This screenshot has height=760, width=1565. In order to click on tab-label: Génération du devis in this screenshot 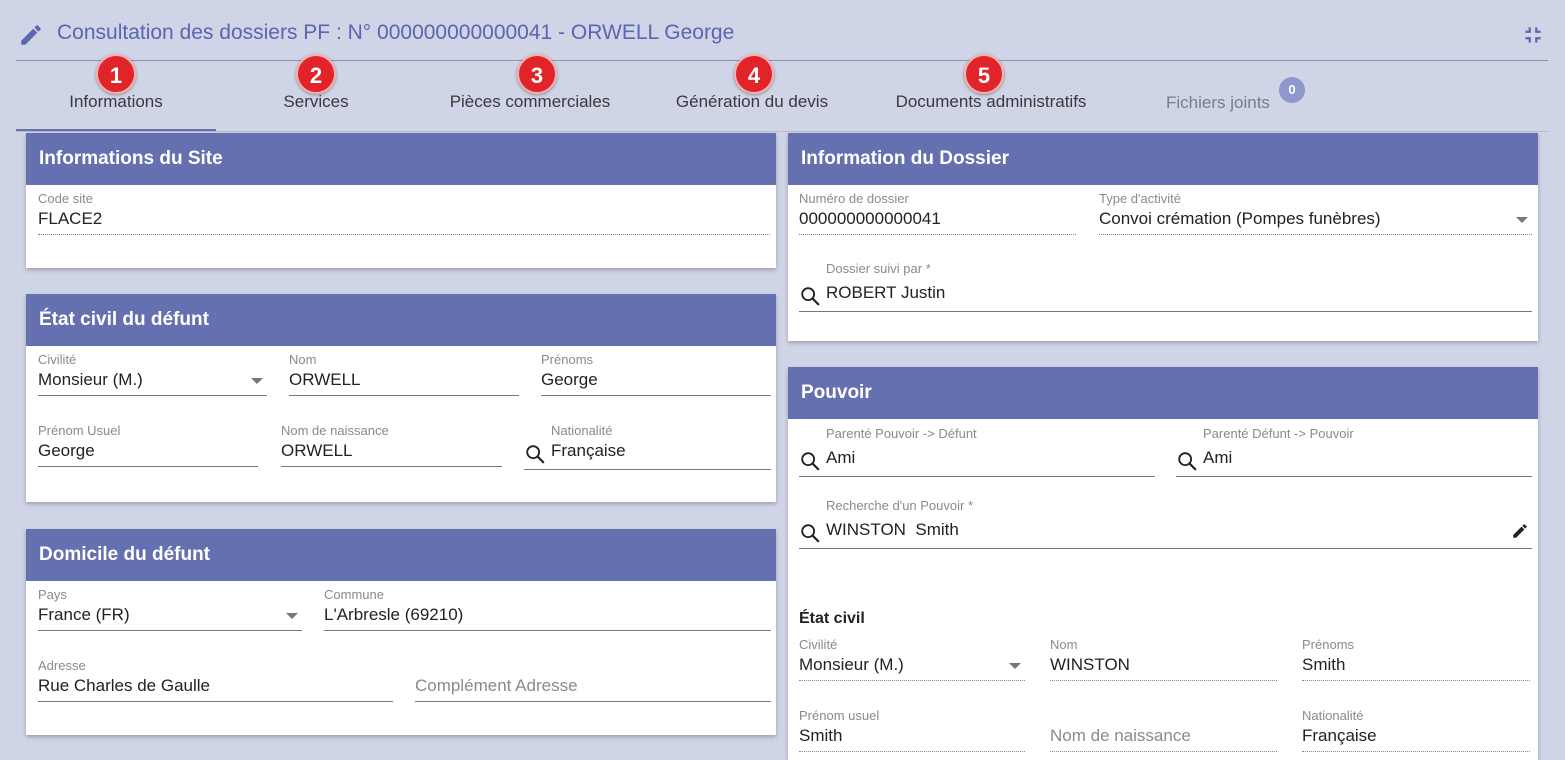, I will do `click(752, 101)`.